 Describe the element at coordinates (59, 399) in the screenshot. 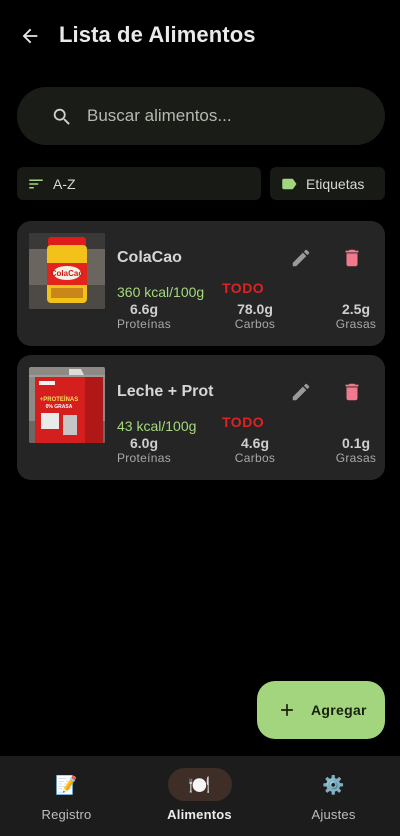

I see `svg-text: +PROTEÍNAS` at that location.